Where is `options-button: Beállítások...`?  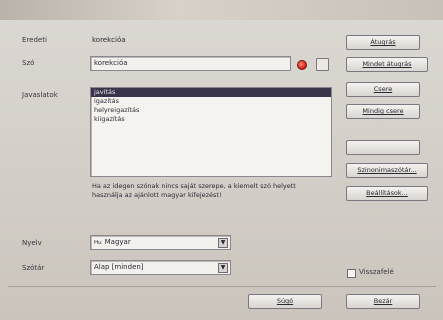 options-button: Beállítások... is located at coordinates (387, 193).